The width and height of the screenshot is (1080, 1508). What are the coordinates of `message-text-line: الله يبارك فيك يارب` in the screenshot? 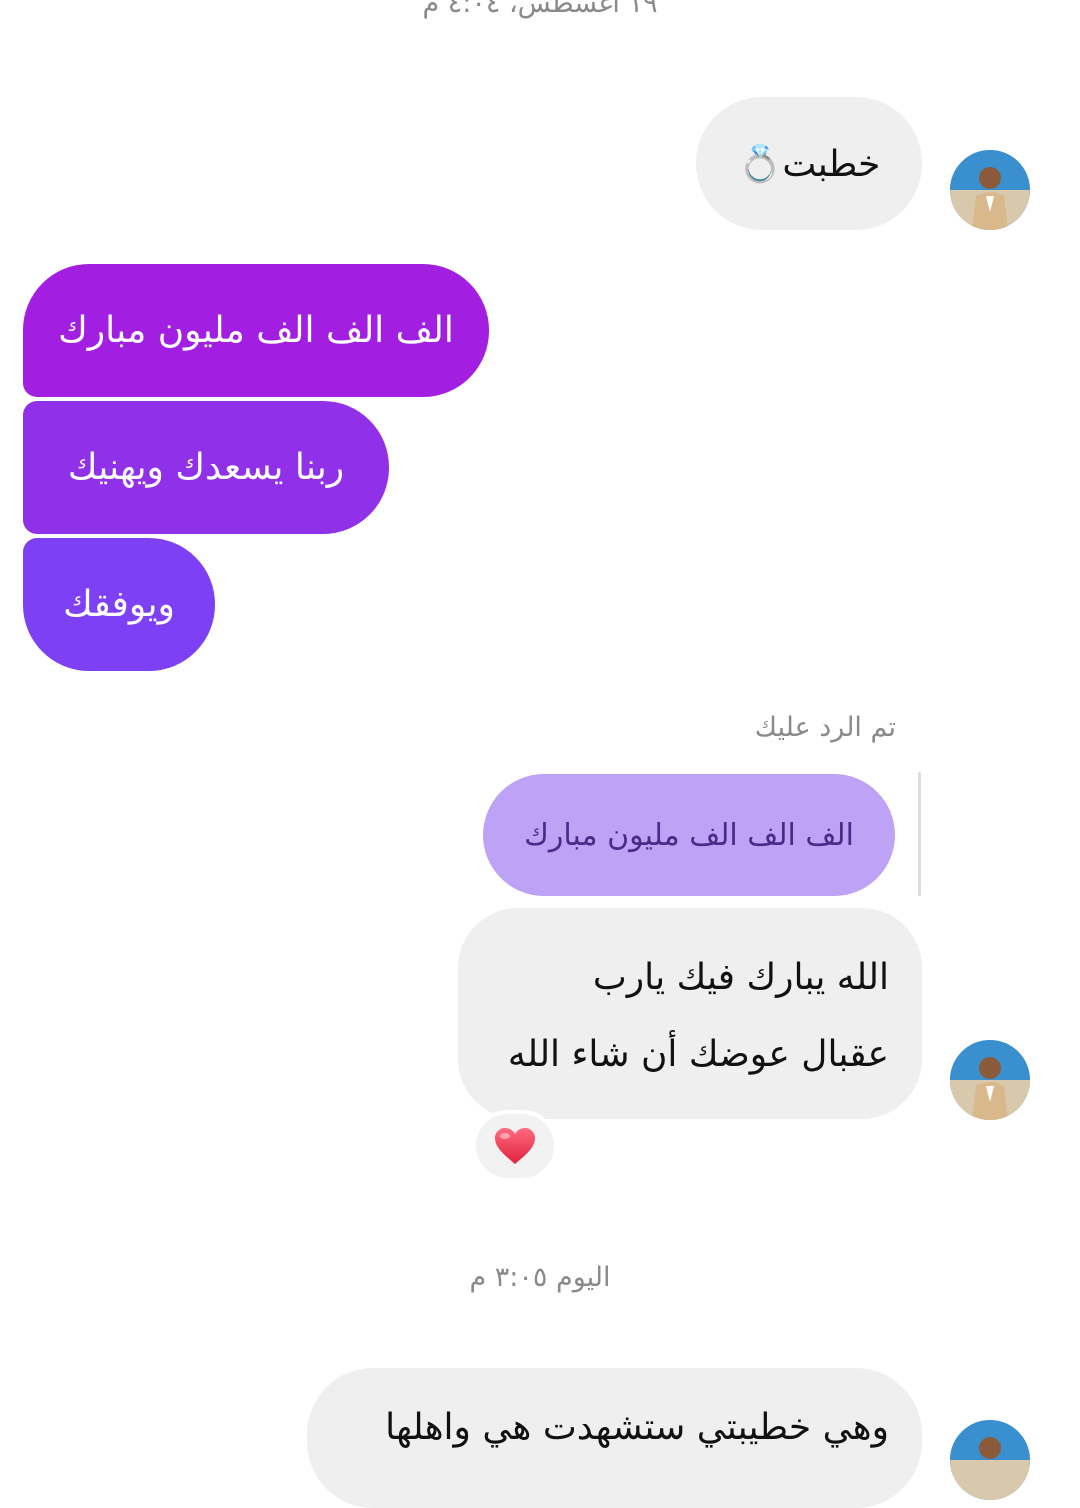 It's located at (740, 977).